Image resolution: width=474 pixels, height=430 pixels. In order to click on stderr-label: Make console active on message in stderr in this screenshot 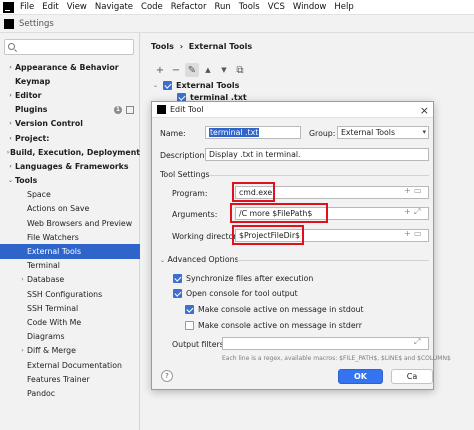, I will do `click(280, 325)`.